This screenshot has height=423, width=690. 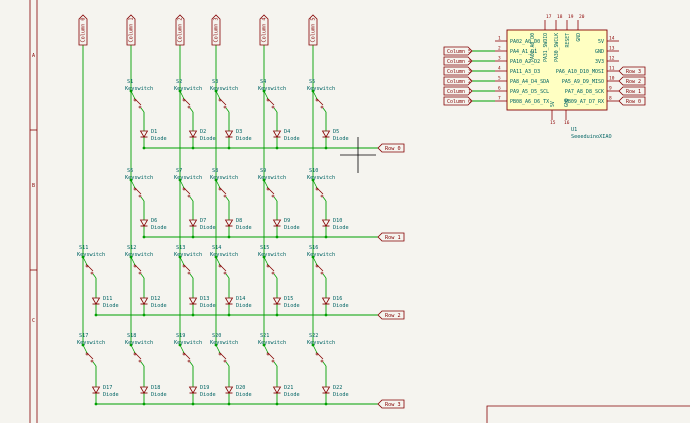 What do you see at coordinates (240, 388) in the screenshot?
I see `diode-ref: D20` at bounding box center [240, 388].